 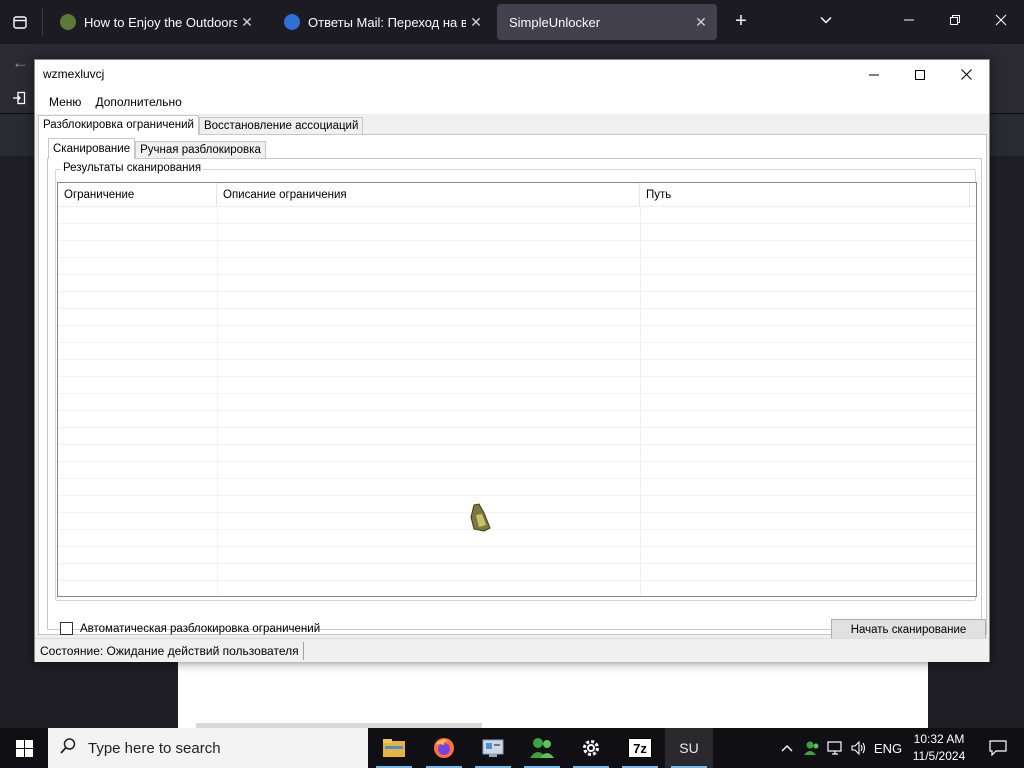 What do you see at coordinates (19, 99) in the screenshot?
I see `sign-in-icon` at bounding box center [19, 99].